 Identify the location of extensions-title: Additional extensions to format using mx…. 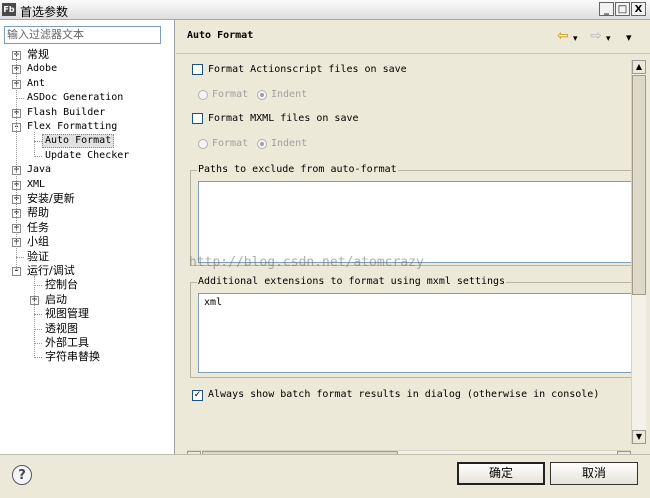
(352, 281).